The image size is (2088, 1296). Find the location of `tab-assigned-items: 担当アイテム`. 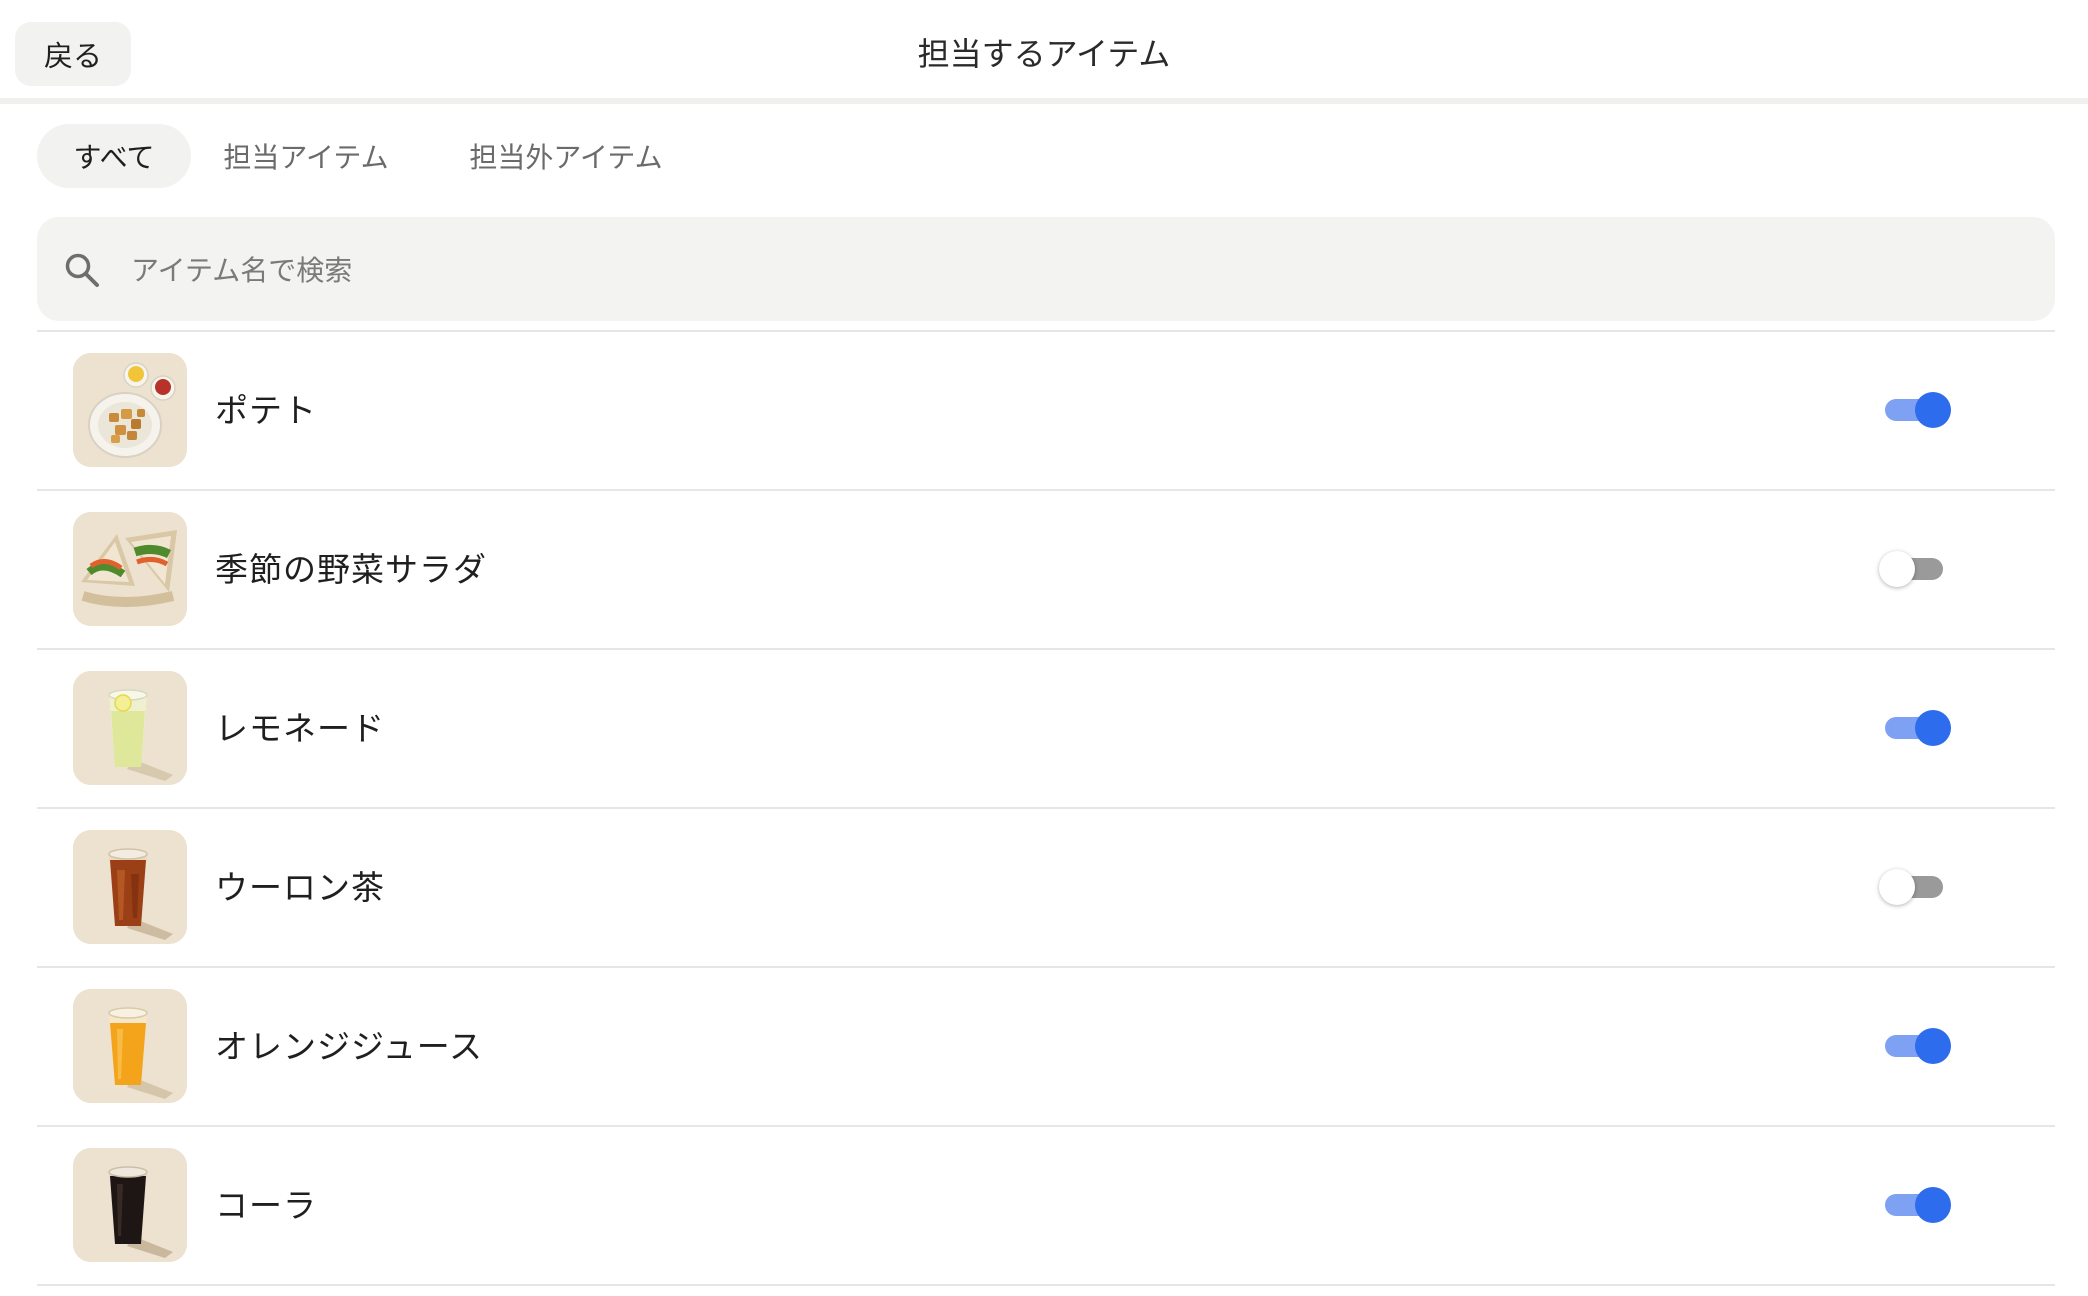

tab-assigned-items: 担当アイテム is located at coordinates (306, 156).